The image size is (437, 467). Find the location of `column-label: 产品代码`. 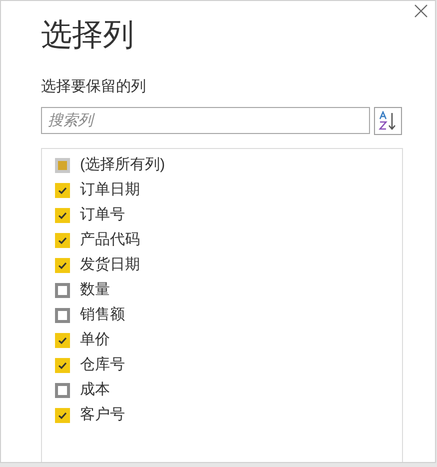

column-label: 产品代码 is located at coordinates (110, 240).